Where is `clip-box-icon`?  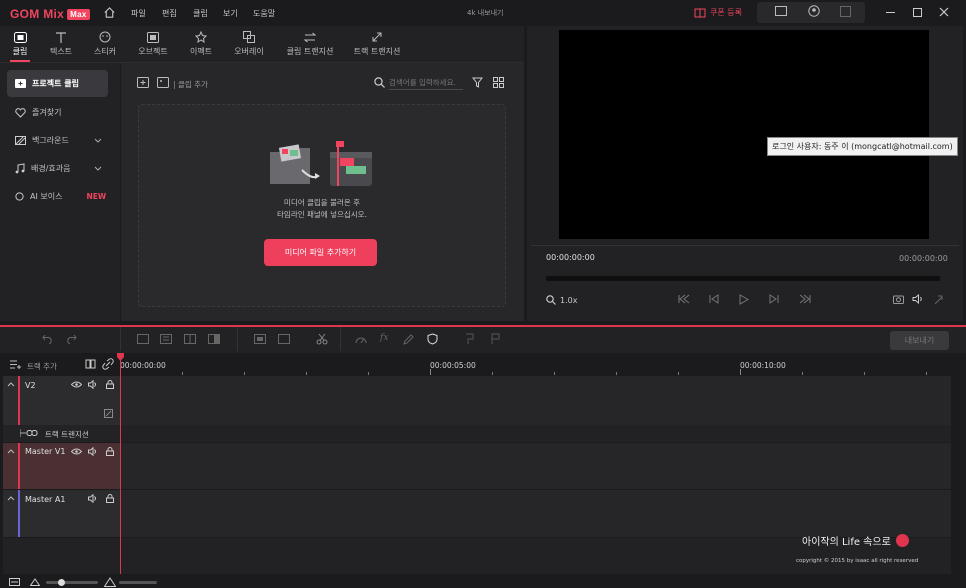 clip-box-icon is located at coordinates (260, 339).